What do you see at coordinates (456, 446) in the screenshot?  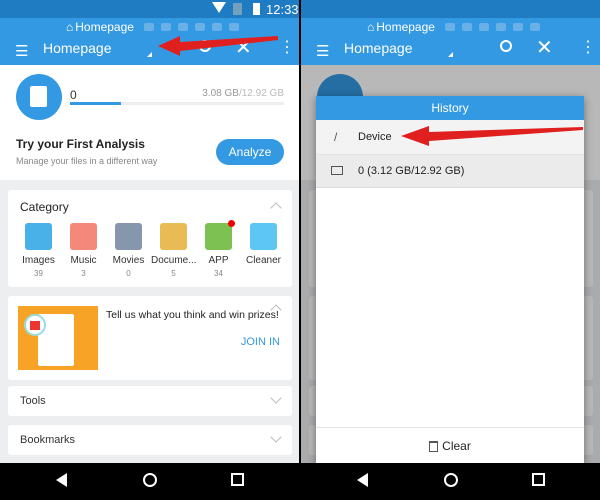 I see `clear-label: Clear` at bounding box center [456, 446].